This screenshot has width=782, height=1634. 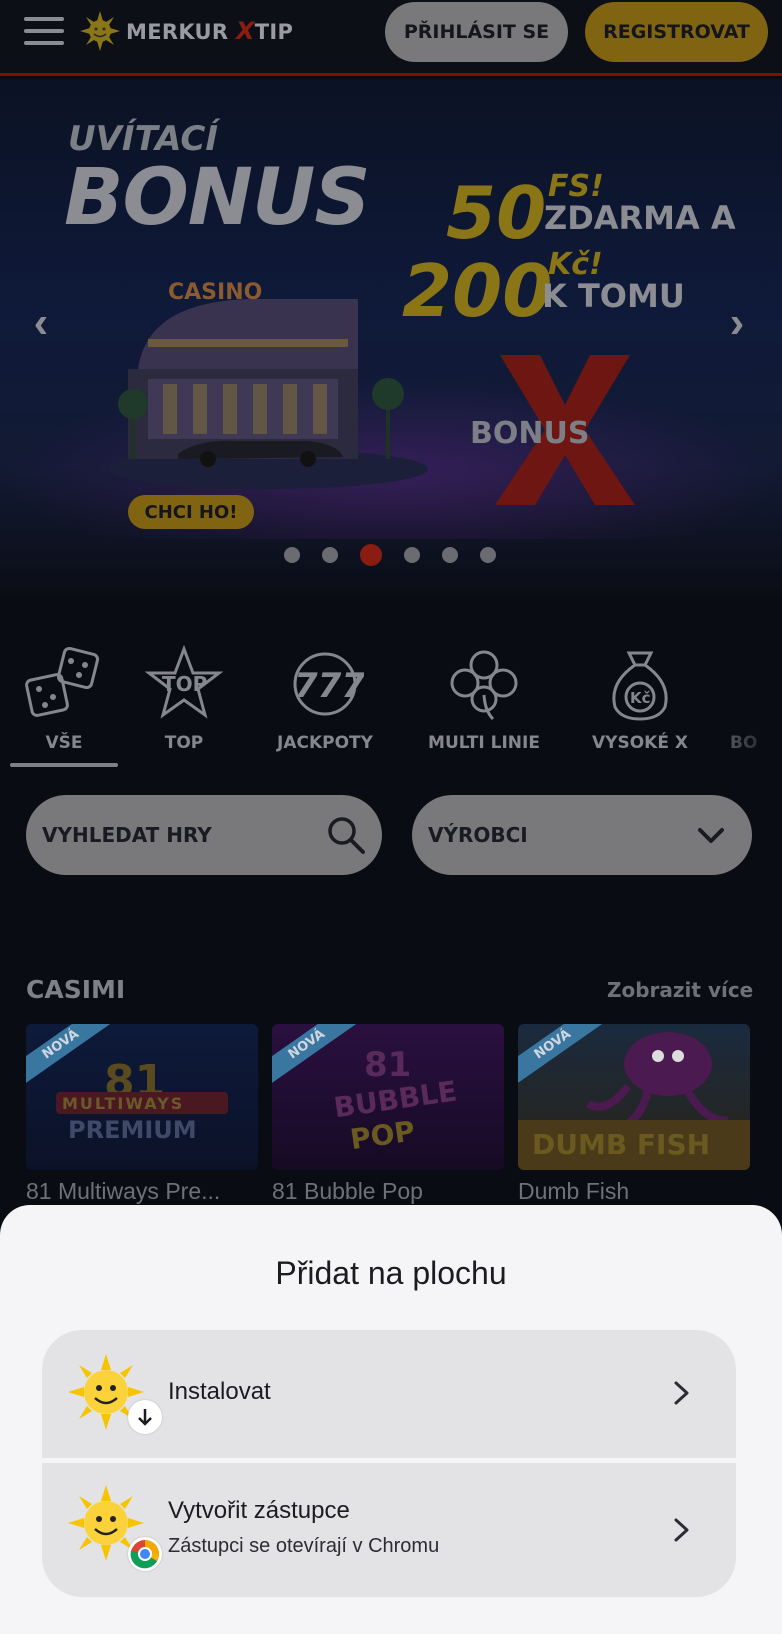 I want to click on chevron-down-icon, so click(x=711, y=835).